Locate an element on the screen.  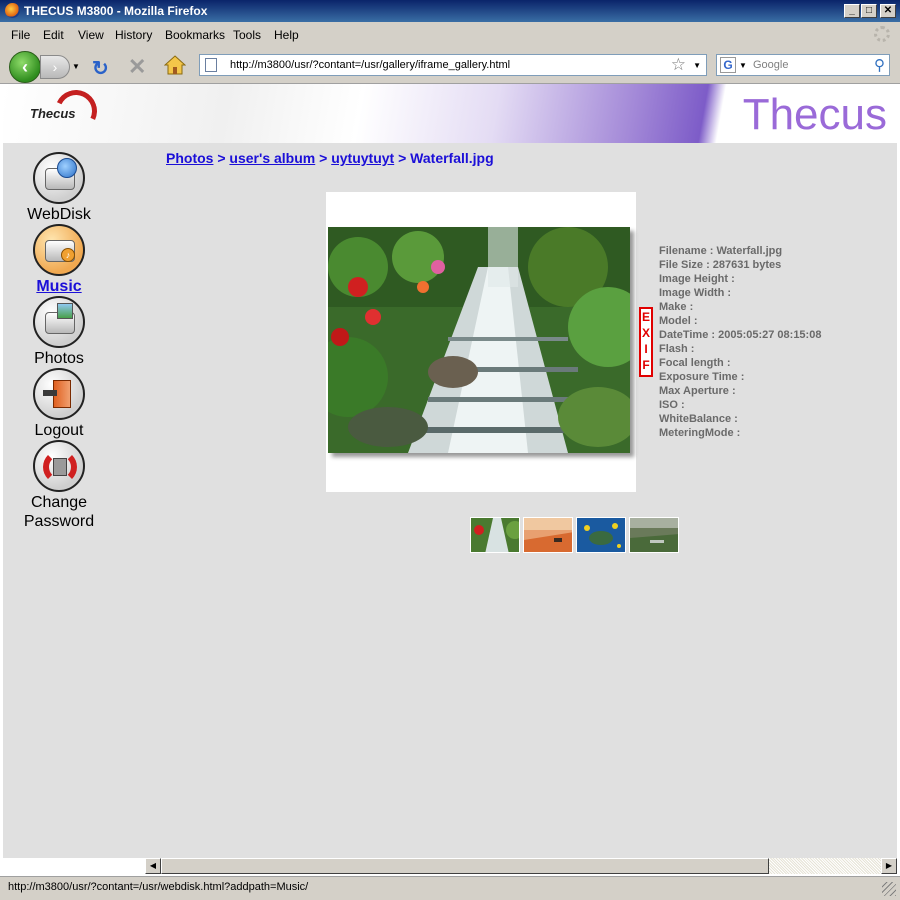
menu-bookmarks: Bookmarks is located at coordinates (195, 35).